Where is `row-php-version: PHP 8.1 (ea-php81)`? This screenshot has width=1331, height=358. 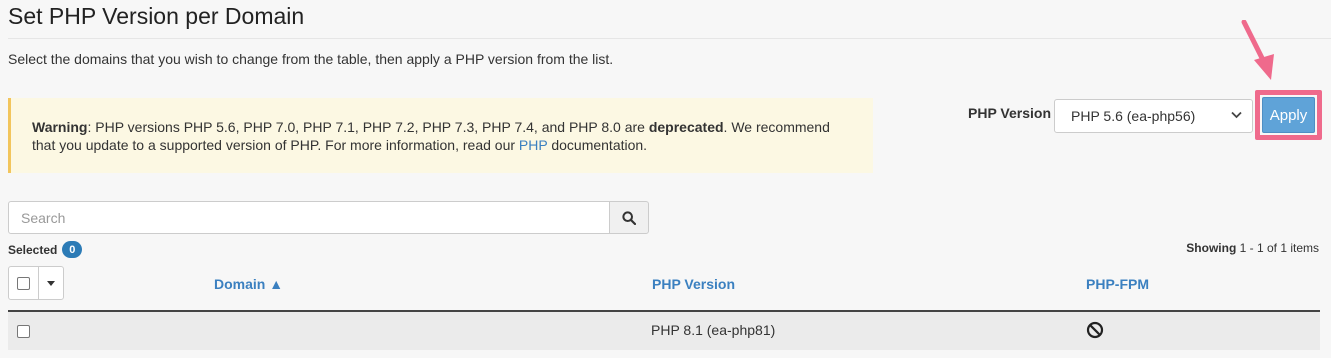 row-php-version: PHP 8.1 (ea-php81) is located at coordinates (713, 330).